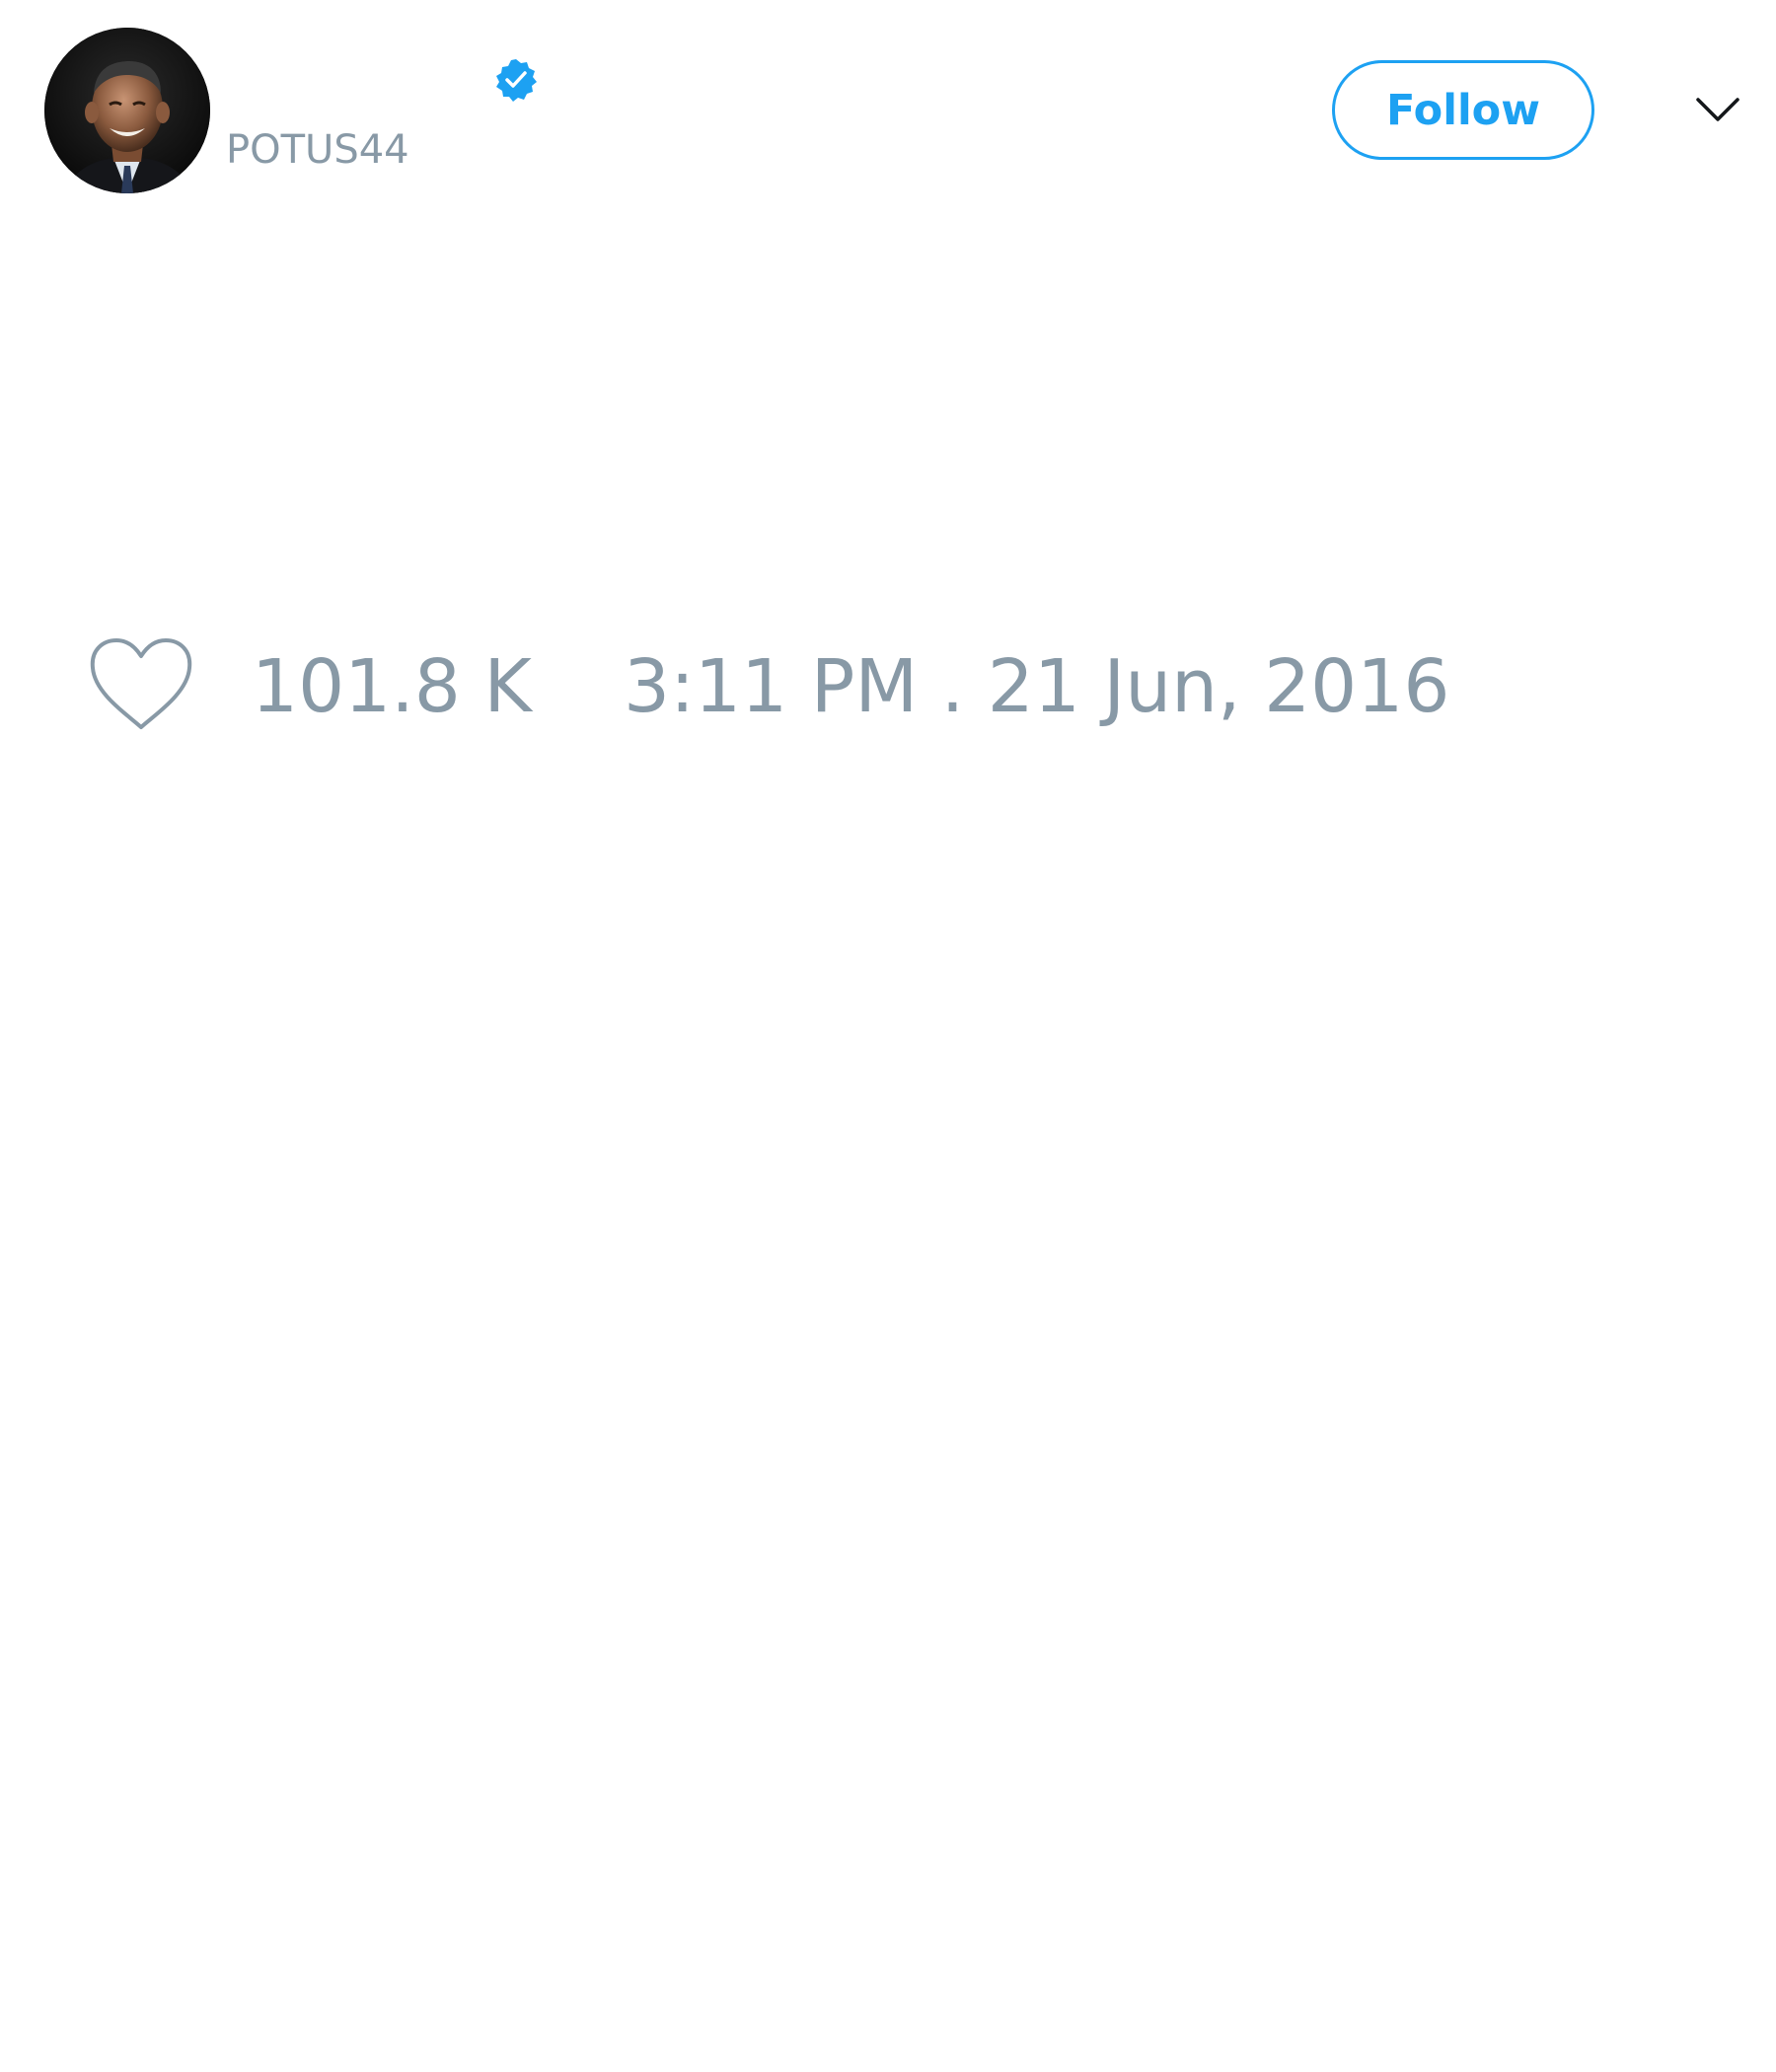 This screenshot has height=2072, width=1776. What do you see at coordinates (392, 687) in the screenshot?
I see `like-count: 101.8 K` at bounding box center [392, 687].